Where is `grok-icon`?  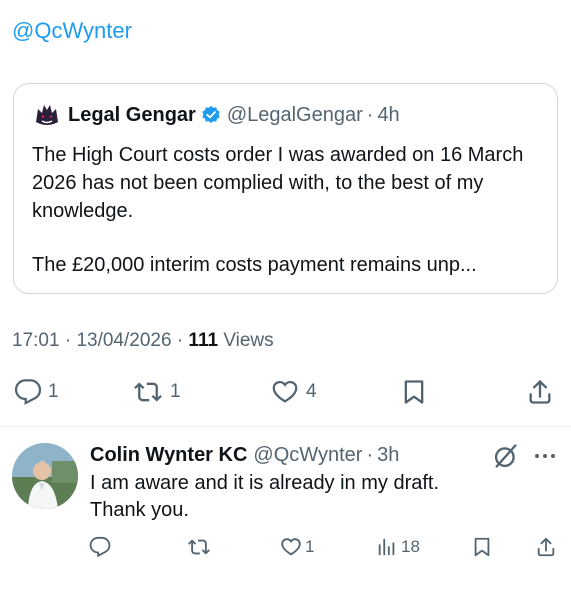 grok-icon is located at coordinates (506, 456).